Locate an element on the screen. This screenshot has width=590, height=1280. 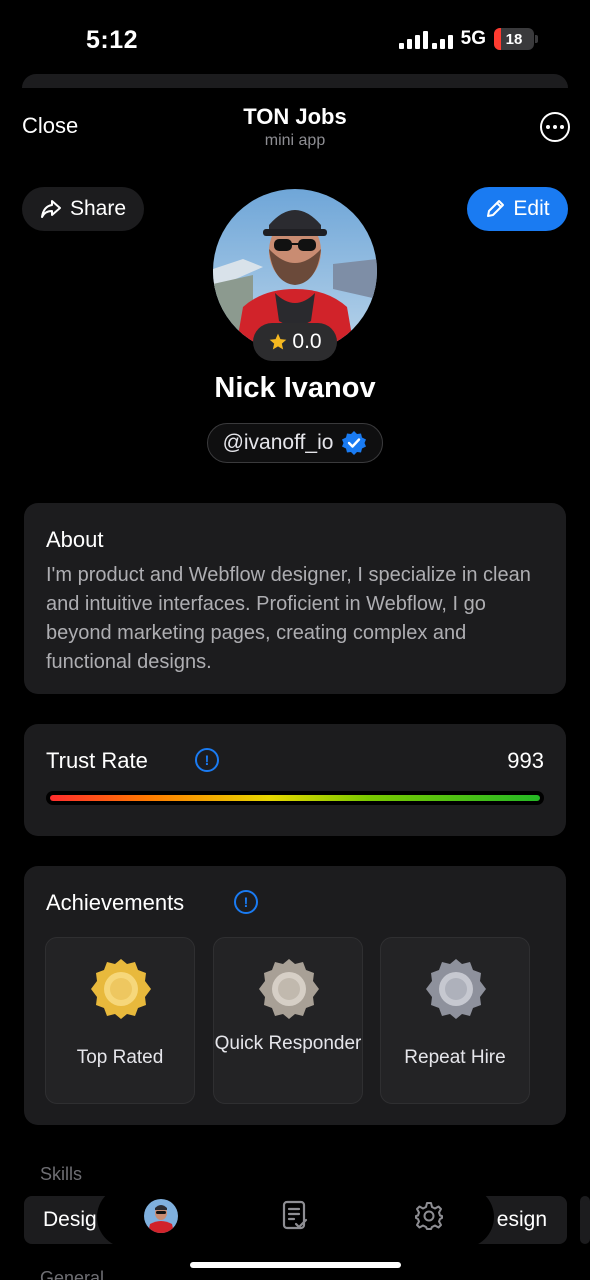
more-options-icon is located at coordinates (555, 127).